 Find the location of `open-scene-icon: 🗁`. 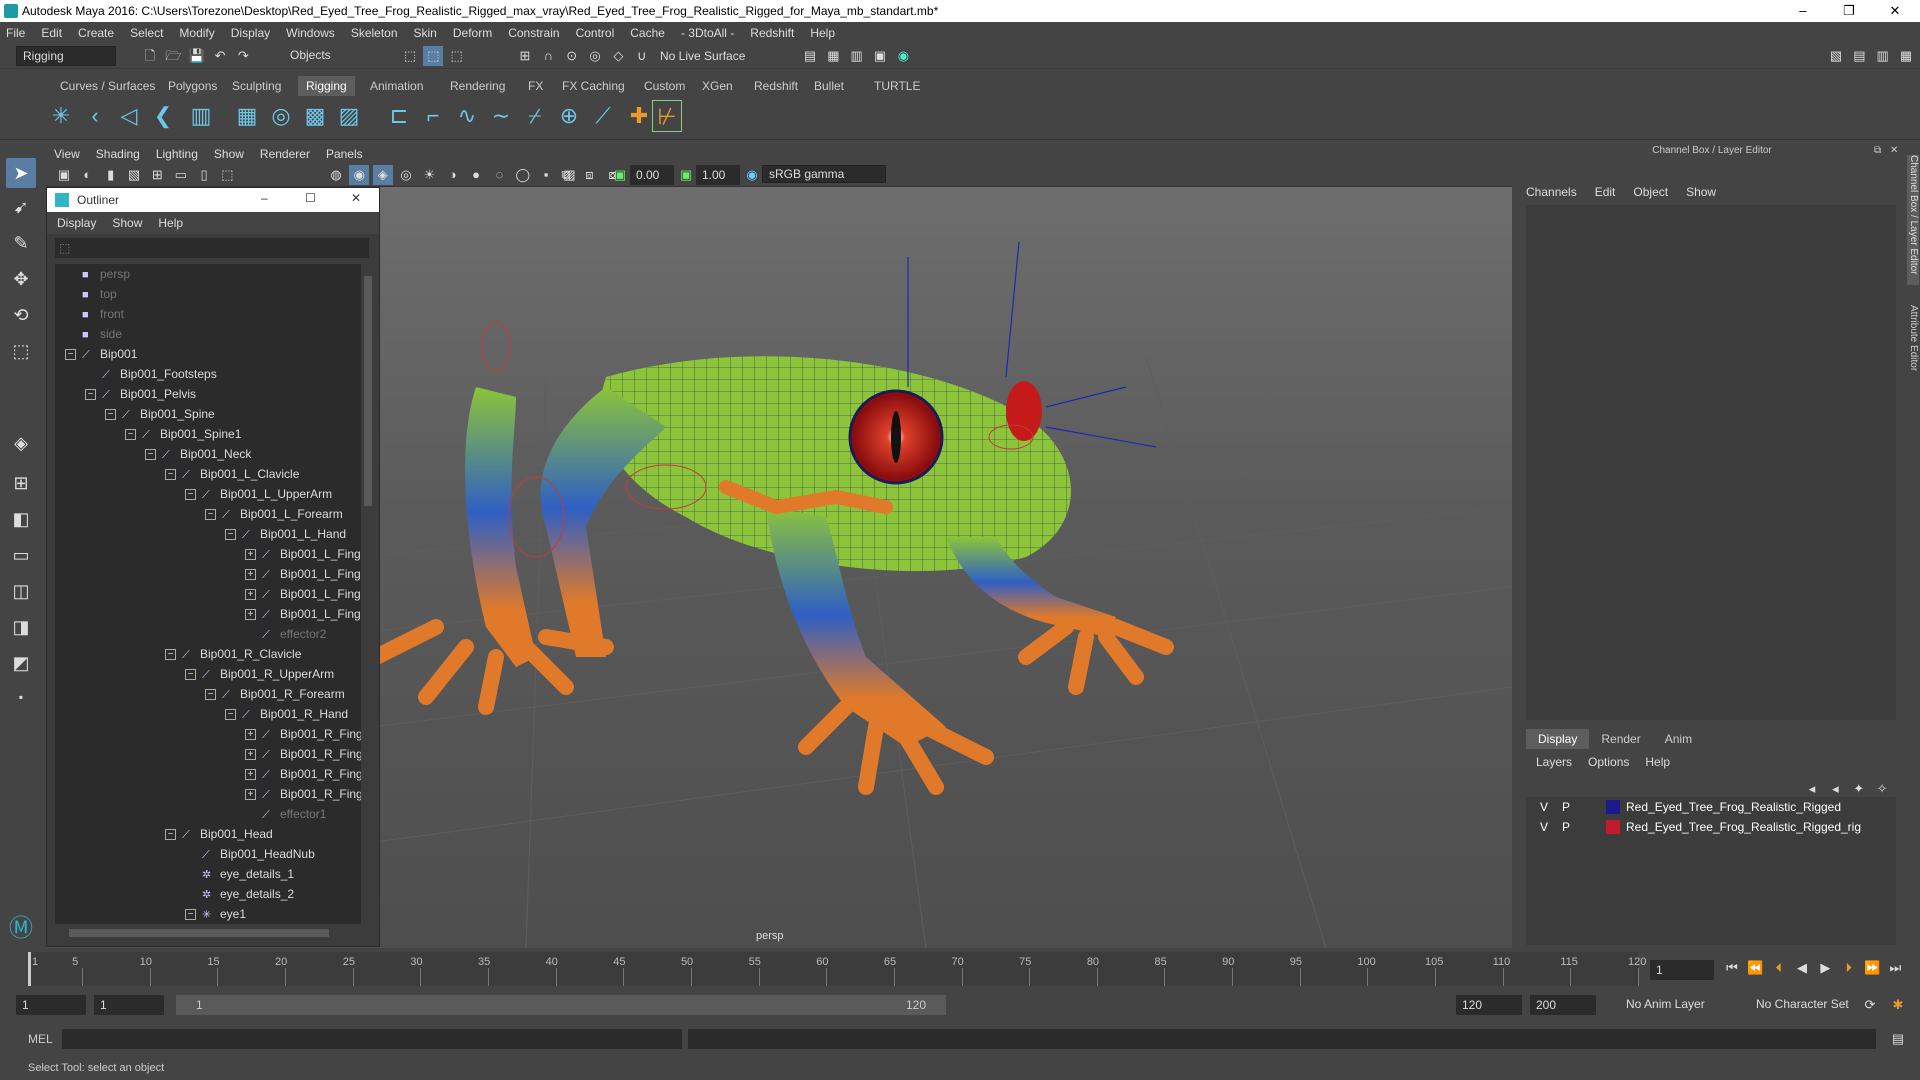

open-scene-icon: 🗁 is located at coordinates (173, 56).